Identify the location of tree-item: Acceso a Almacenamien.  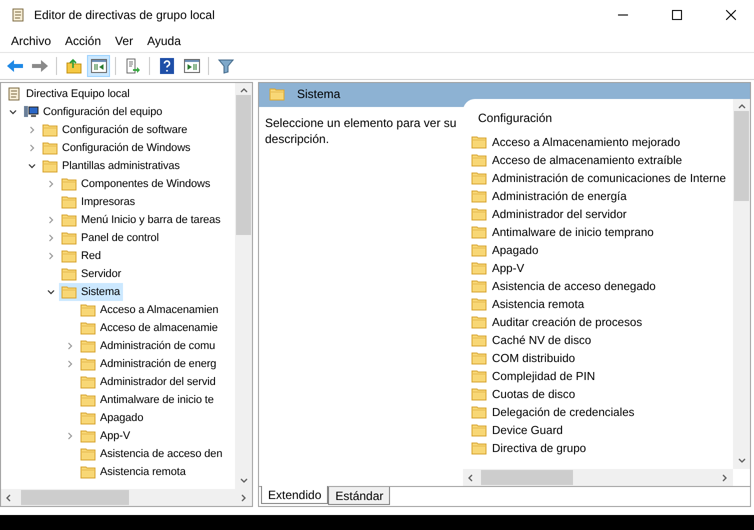
(150, 310).